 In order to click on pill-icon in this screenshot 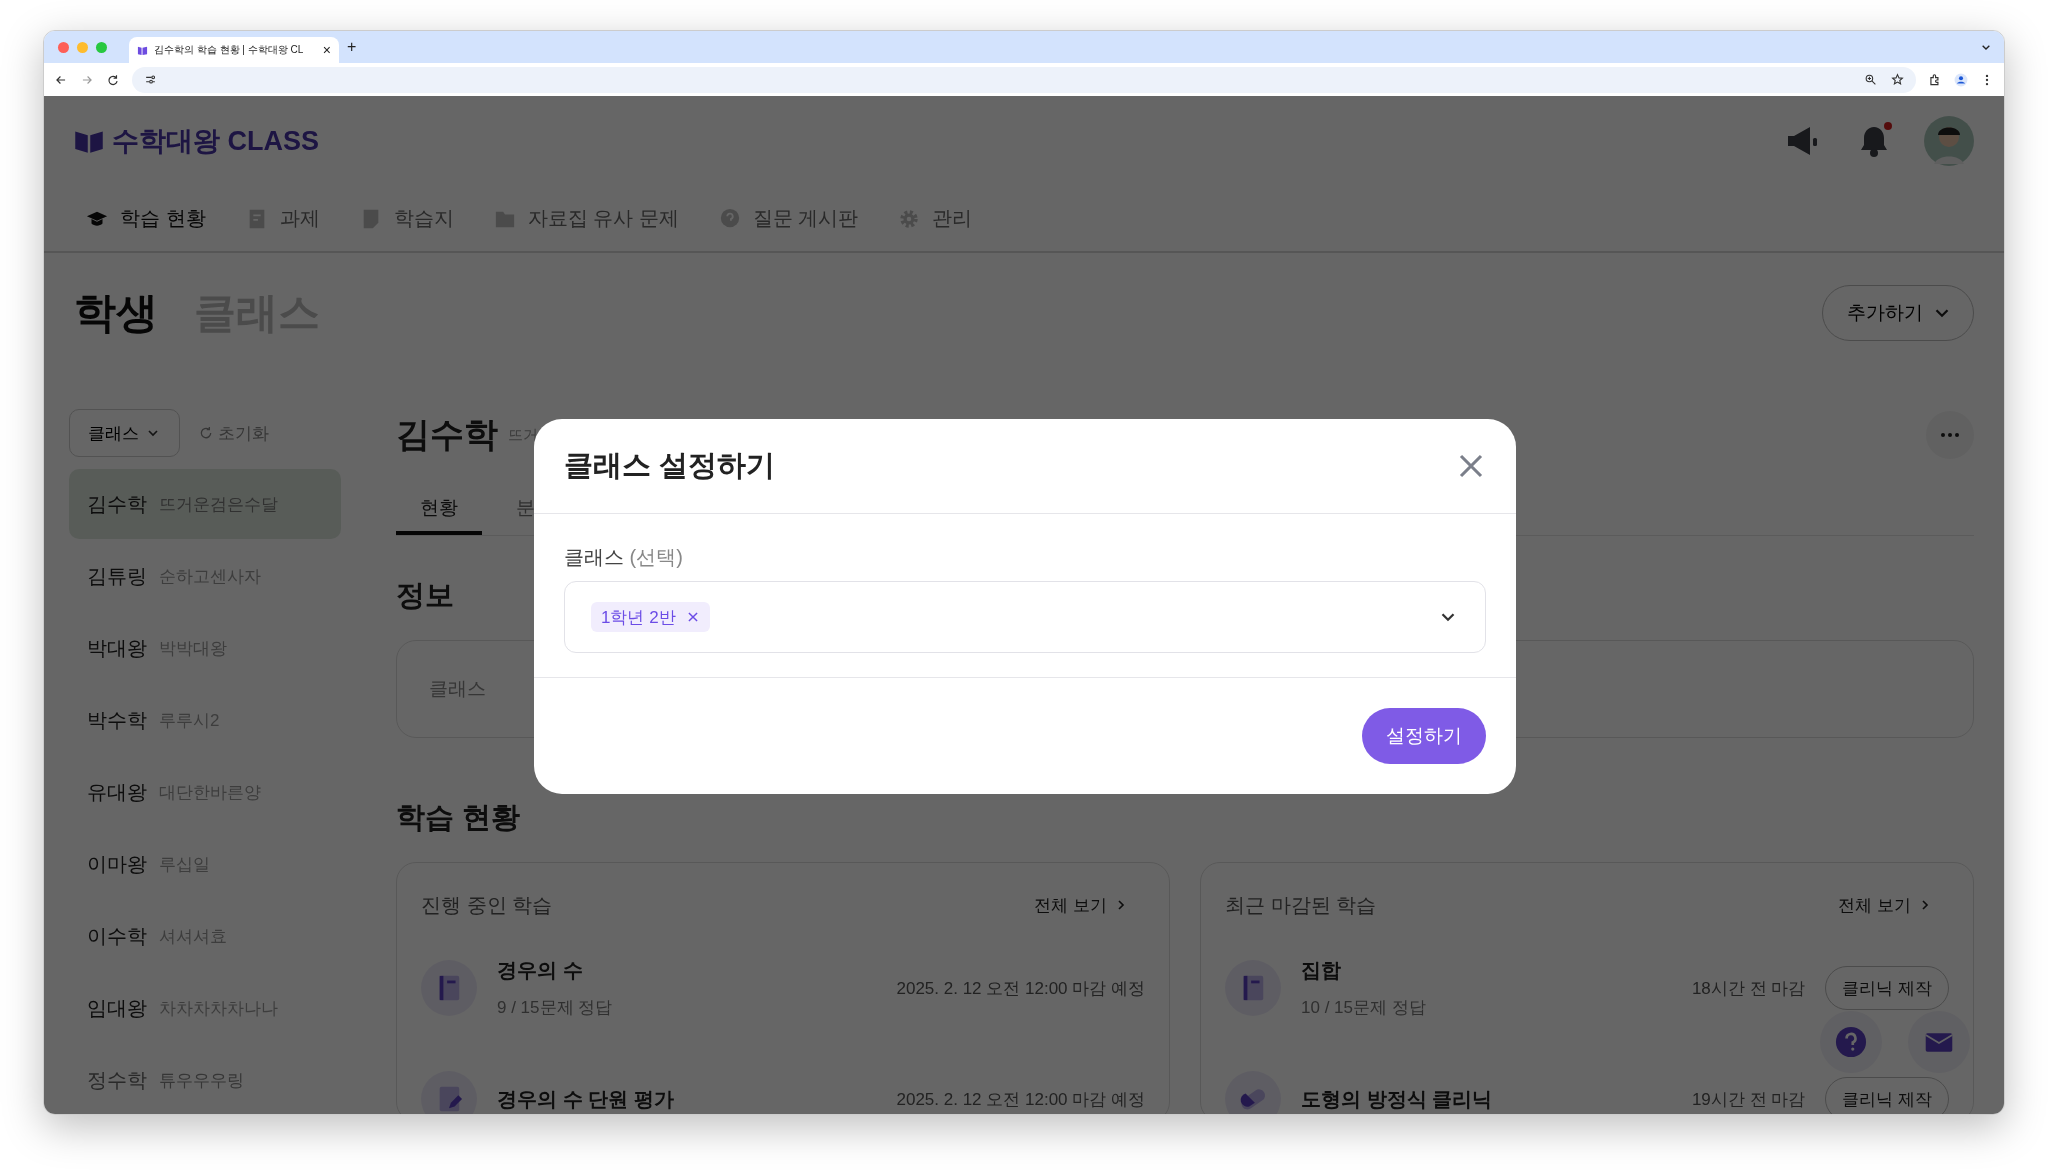, I will do `click(1253, 1092)`.